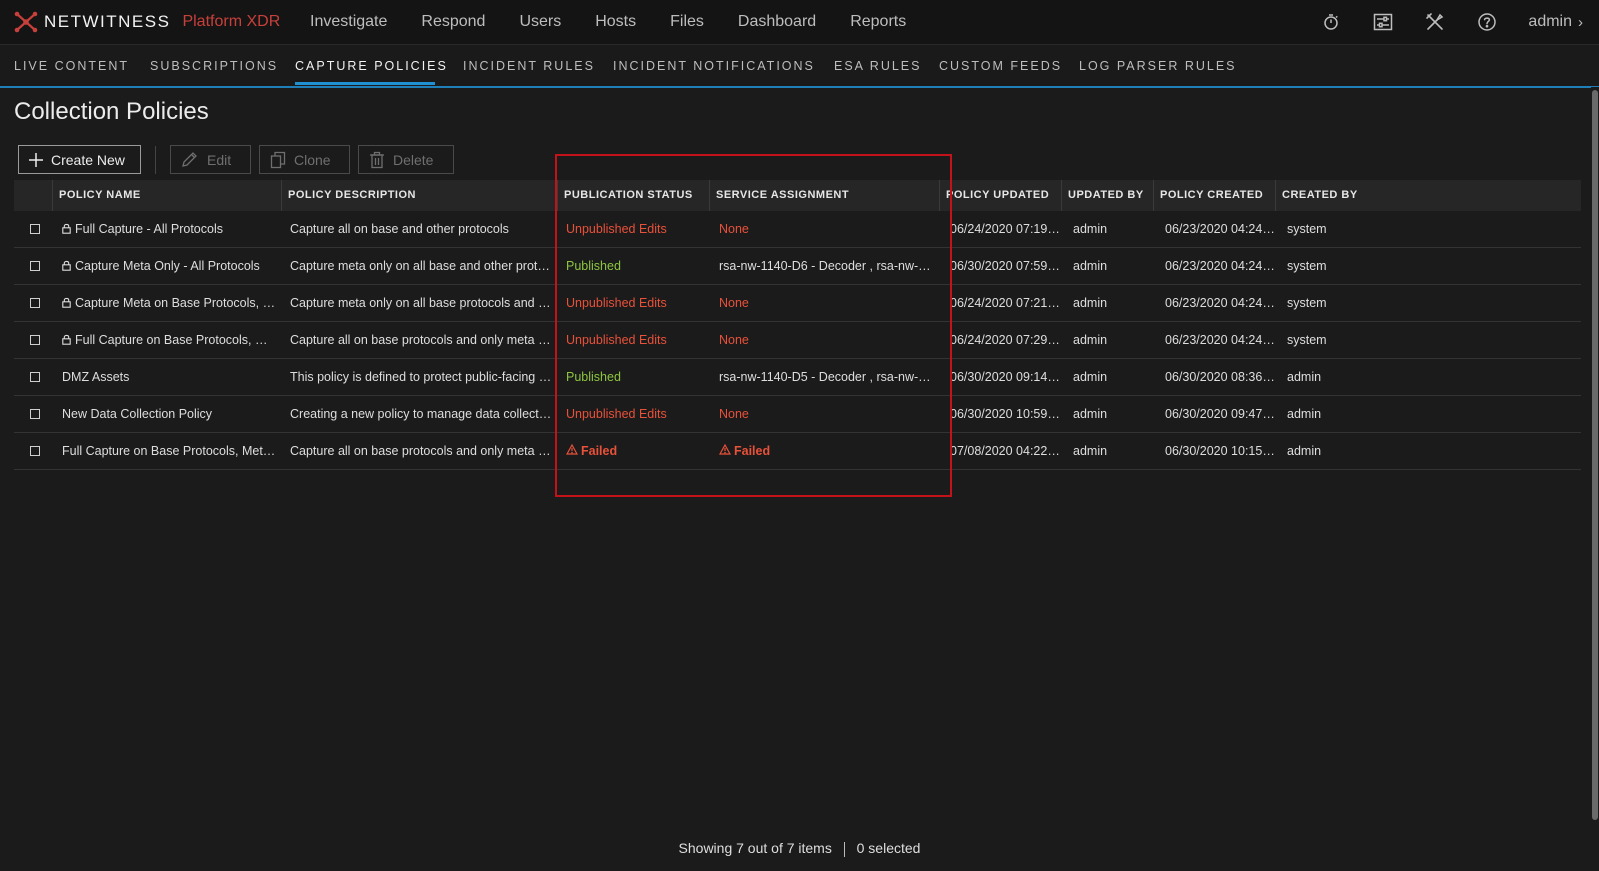  I want to click on tab-subscriptions: SUBSCRIPTIONS, so click(214, 66).